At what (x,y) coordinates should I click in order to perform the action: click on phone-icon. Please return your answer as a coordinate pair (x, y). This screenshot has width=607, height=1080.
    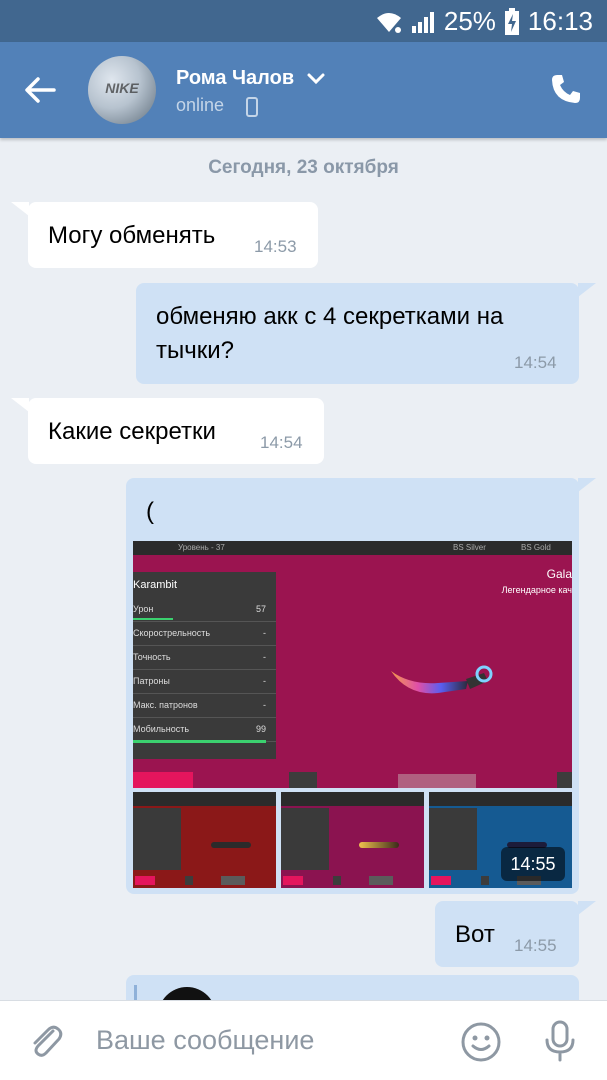
    Looking at the image, I should click on (566, 89).